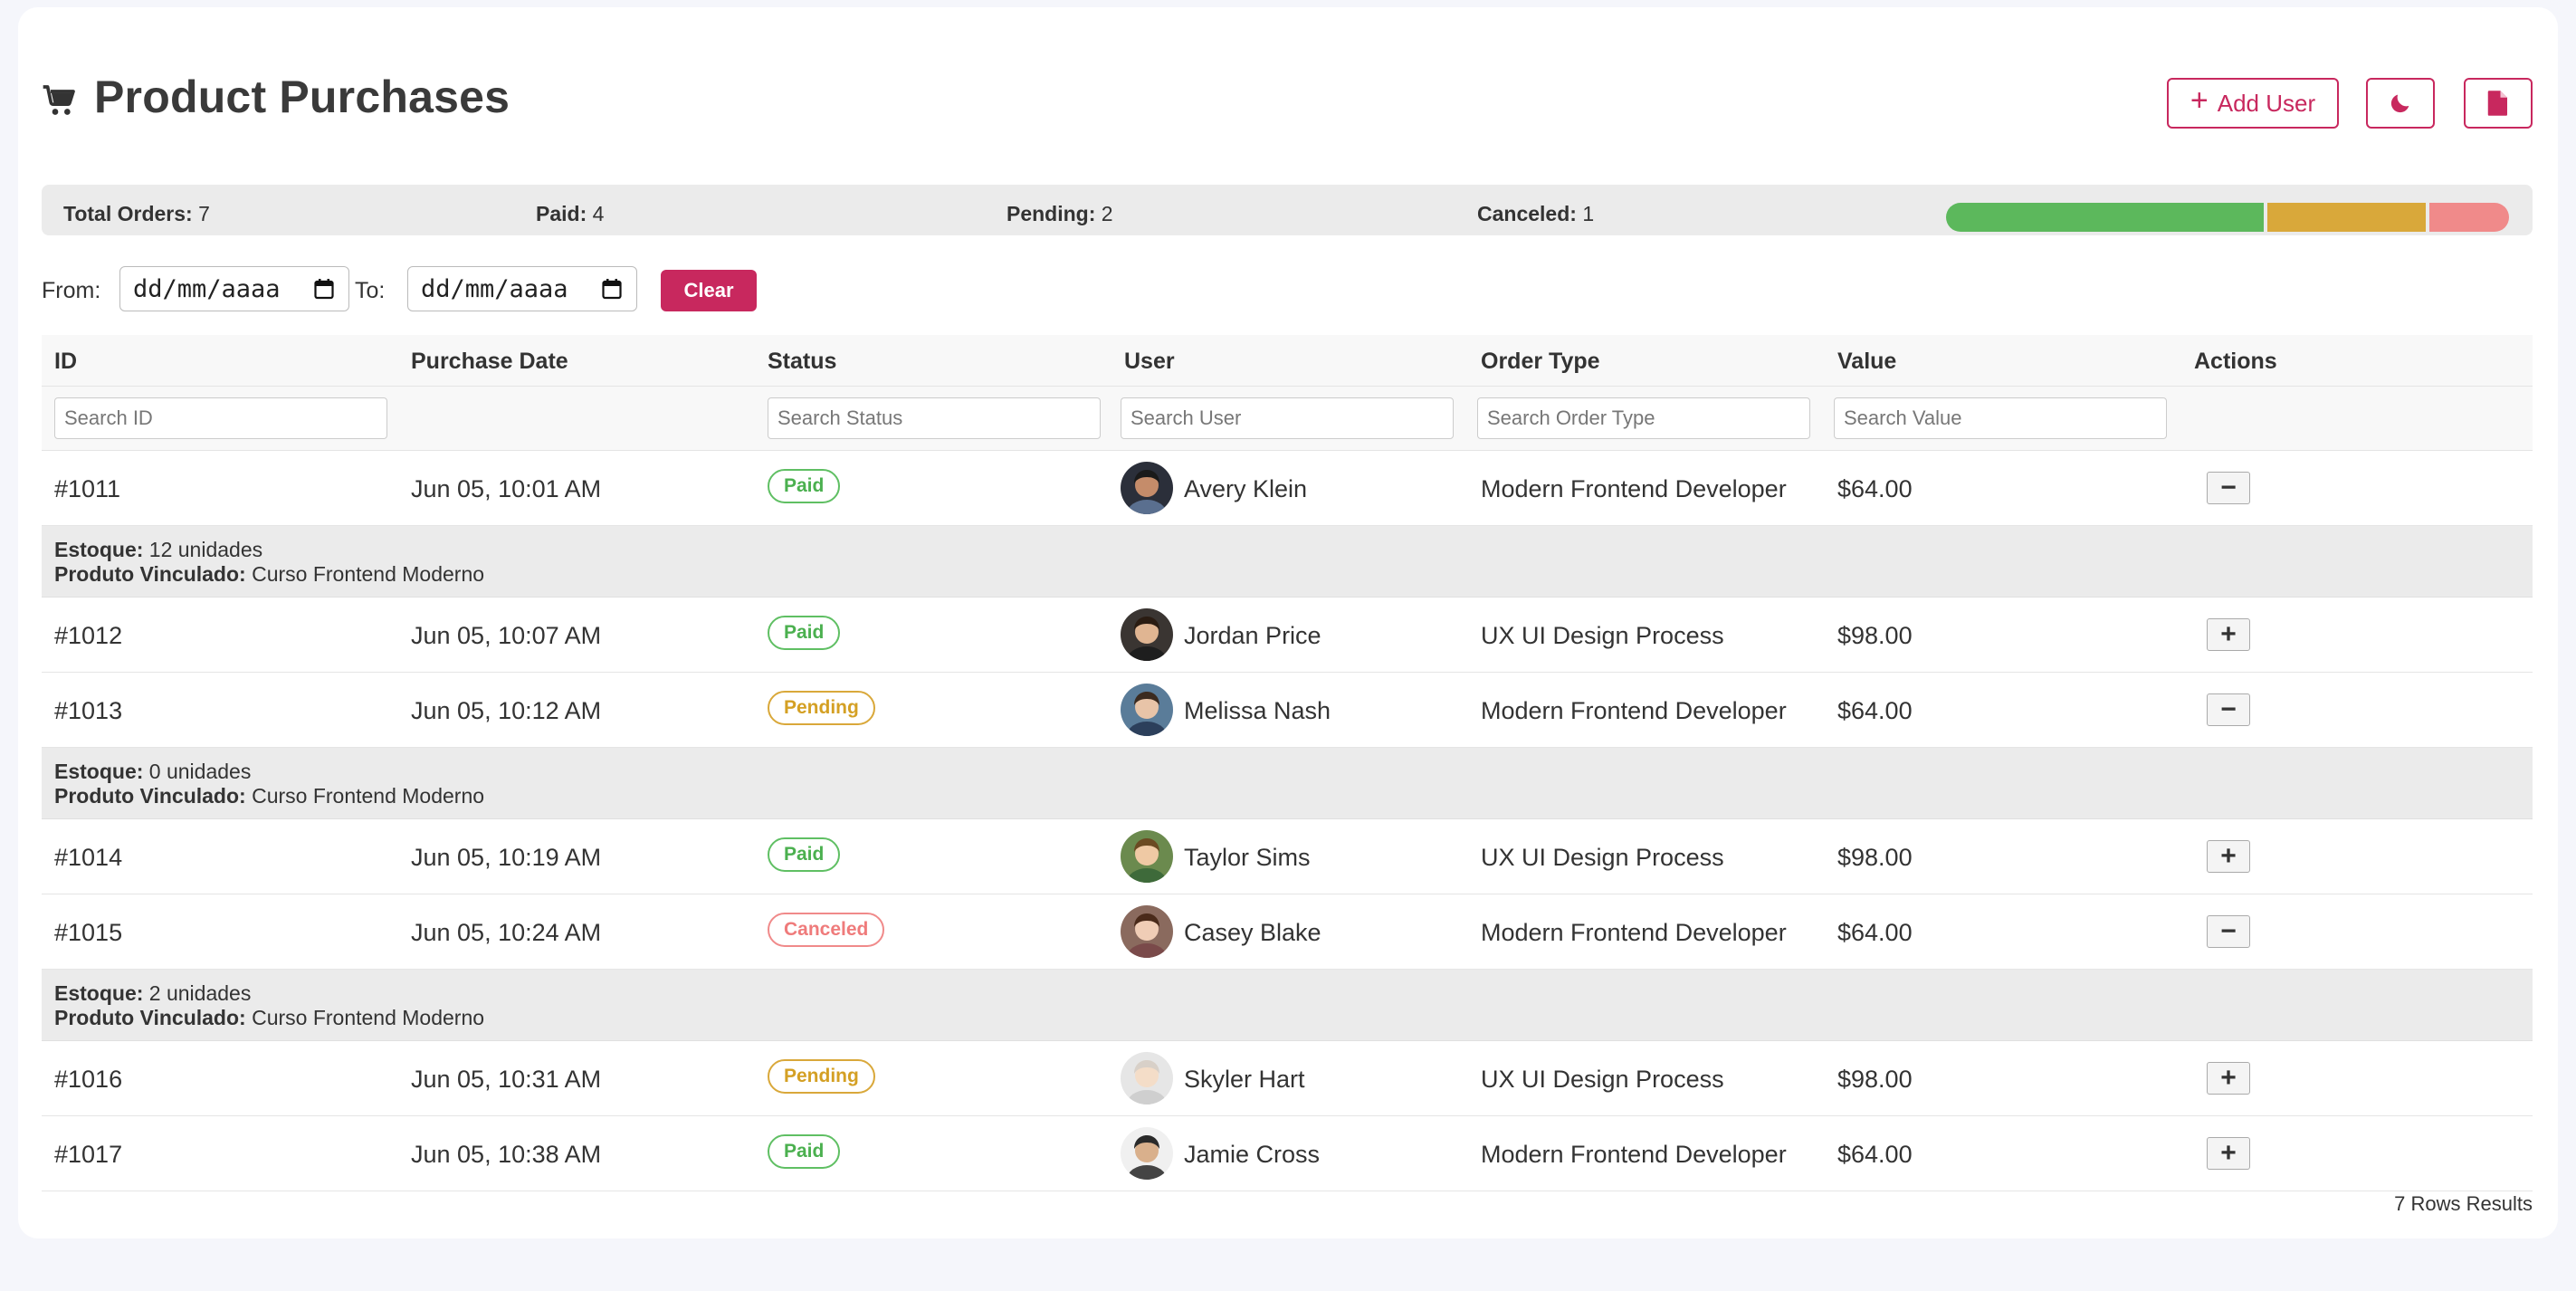  I want to click on stock-value: 12 unidades, so click(205, 549).